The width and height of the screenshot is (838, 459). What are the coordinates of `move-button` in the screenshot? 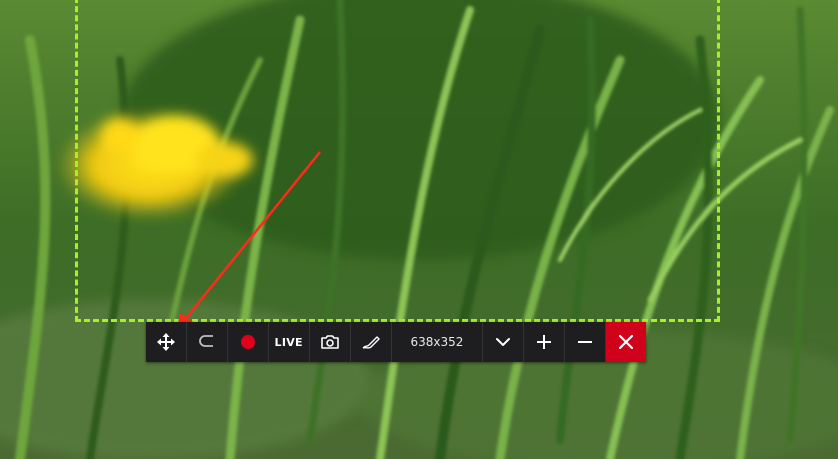 It's located at (166, 342).